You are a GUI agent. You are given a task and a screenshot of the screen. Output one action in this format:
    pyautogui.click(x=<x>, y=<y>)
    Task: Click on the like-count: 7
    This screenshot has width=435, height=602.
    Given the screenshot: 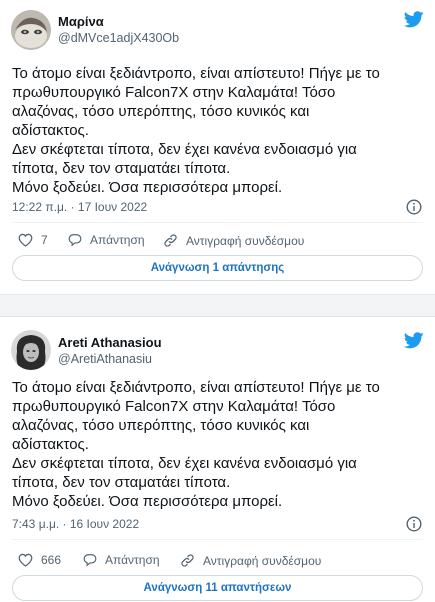 What is the action you would take?
    pyautogui.click(x=44, y=240)
    